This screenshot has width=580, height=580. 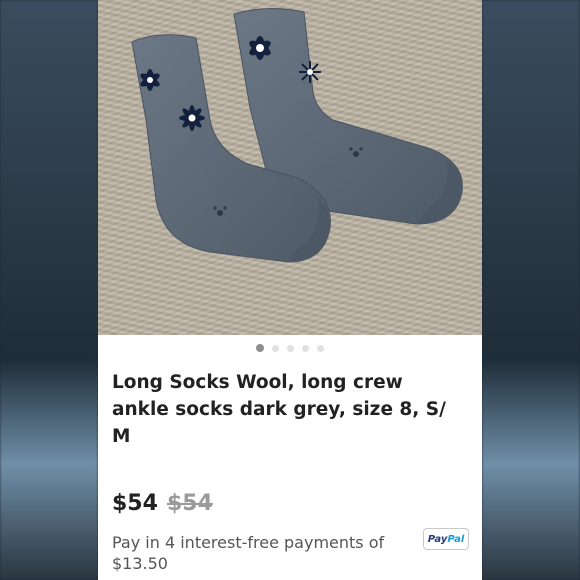 I want to click on price-row: $54 $54, so click(x=162, y=503).